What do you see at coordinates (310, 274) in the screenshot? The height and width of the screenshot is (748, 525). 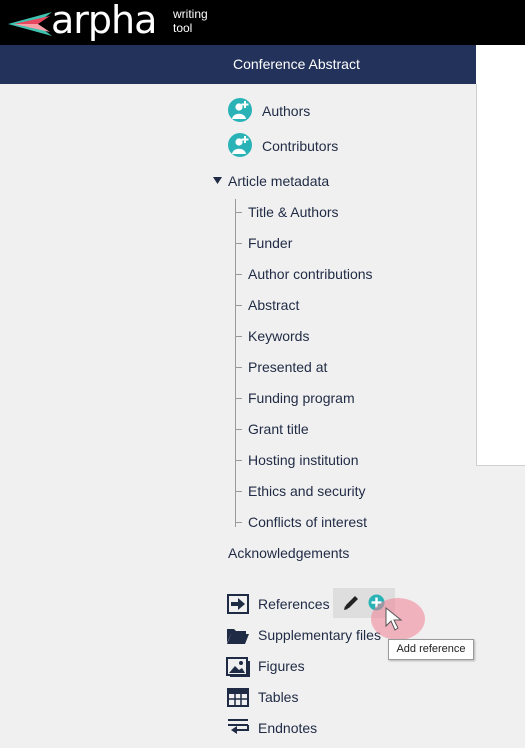 I see `metadata-item-author-contributions: Author contributions` at bounding box center [310, 274].